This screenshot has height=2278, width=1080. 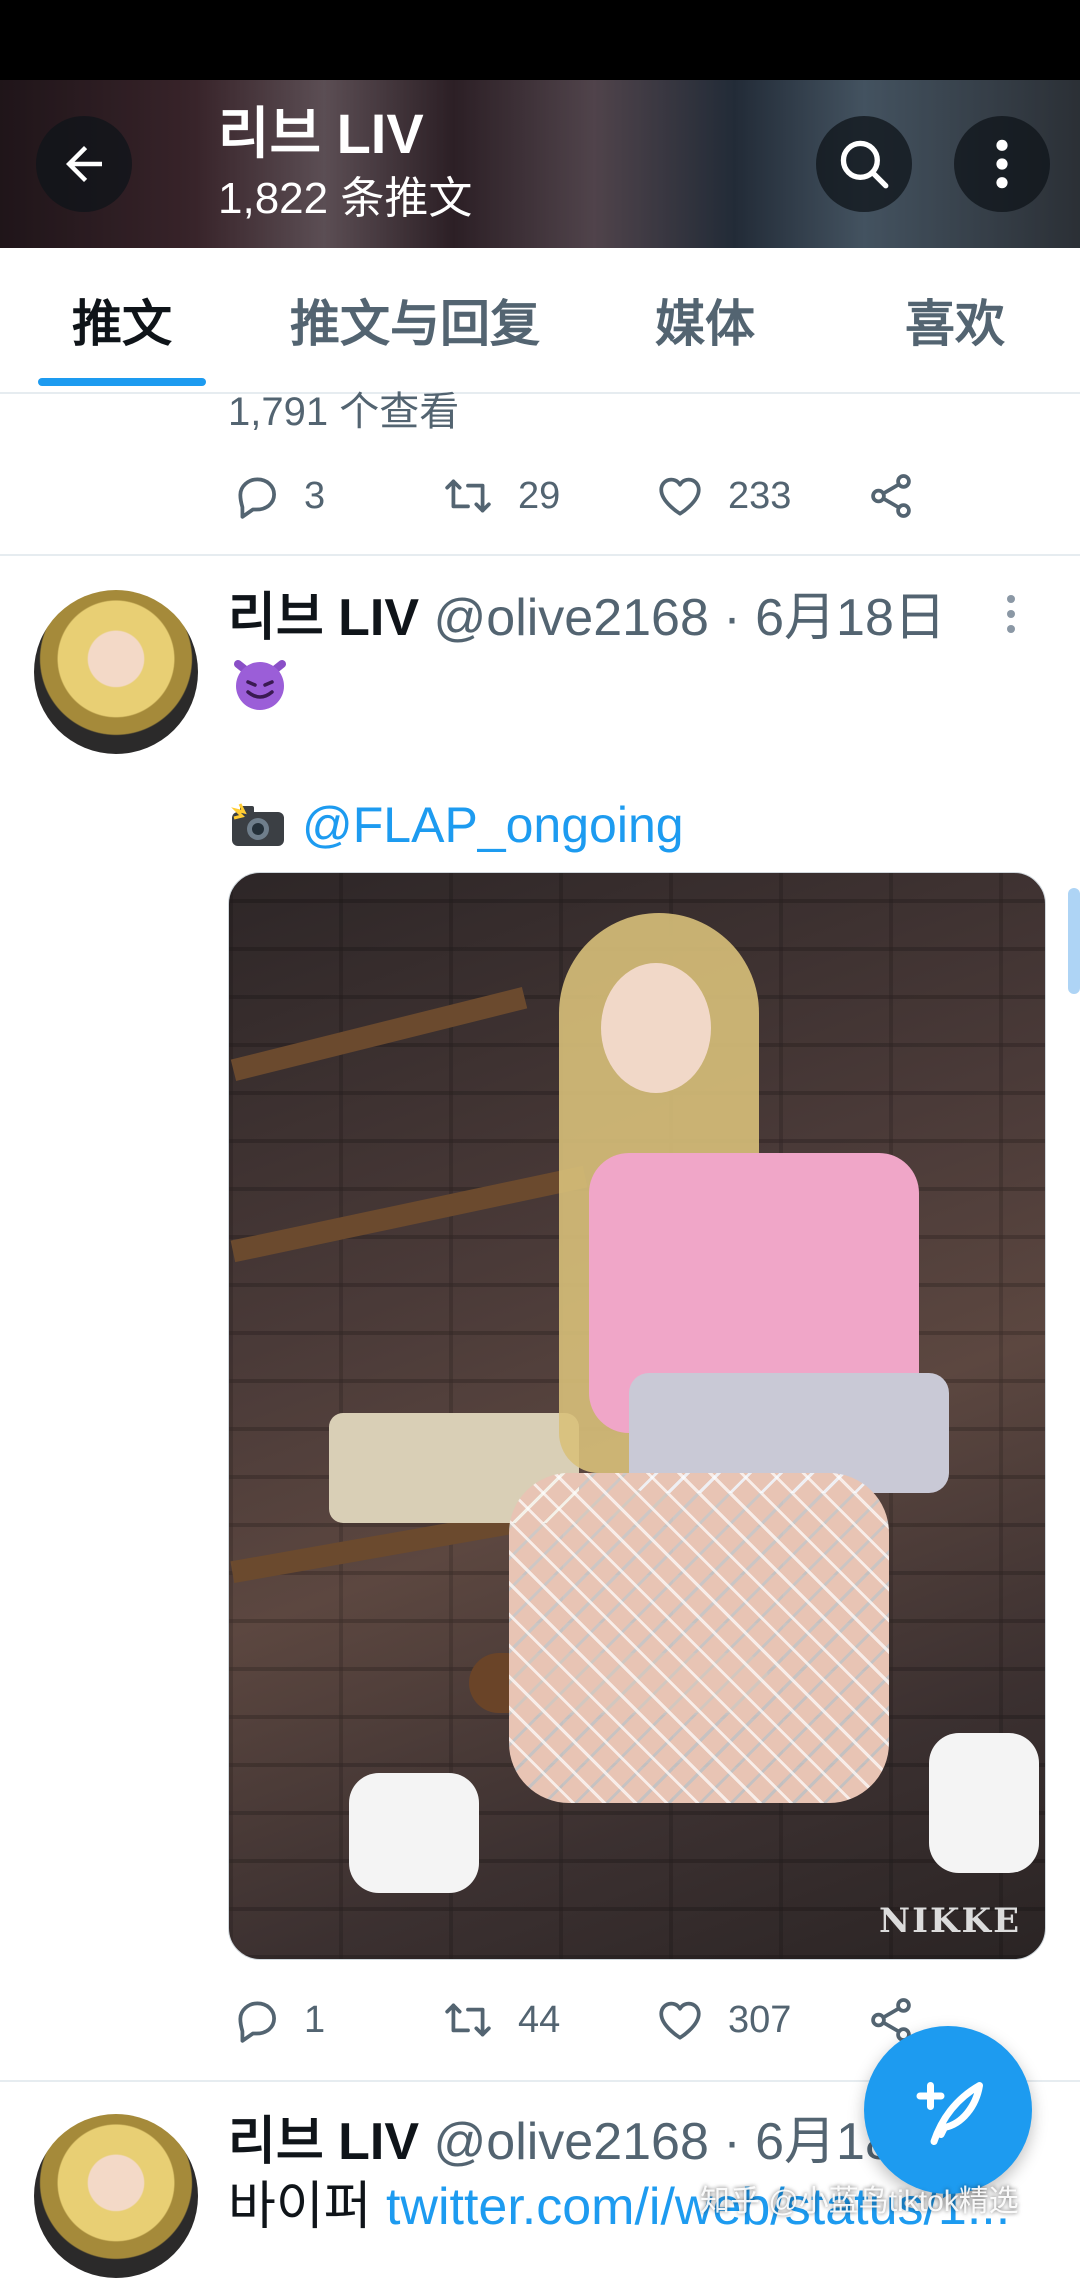 What do you see at coordinates (950, 1921) in the screenshot?
I see `image-watermark: NIKKE` at bounding box center [950, 1921].